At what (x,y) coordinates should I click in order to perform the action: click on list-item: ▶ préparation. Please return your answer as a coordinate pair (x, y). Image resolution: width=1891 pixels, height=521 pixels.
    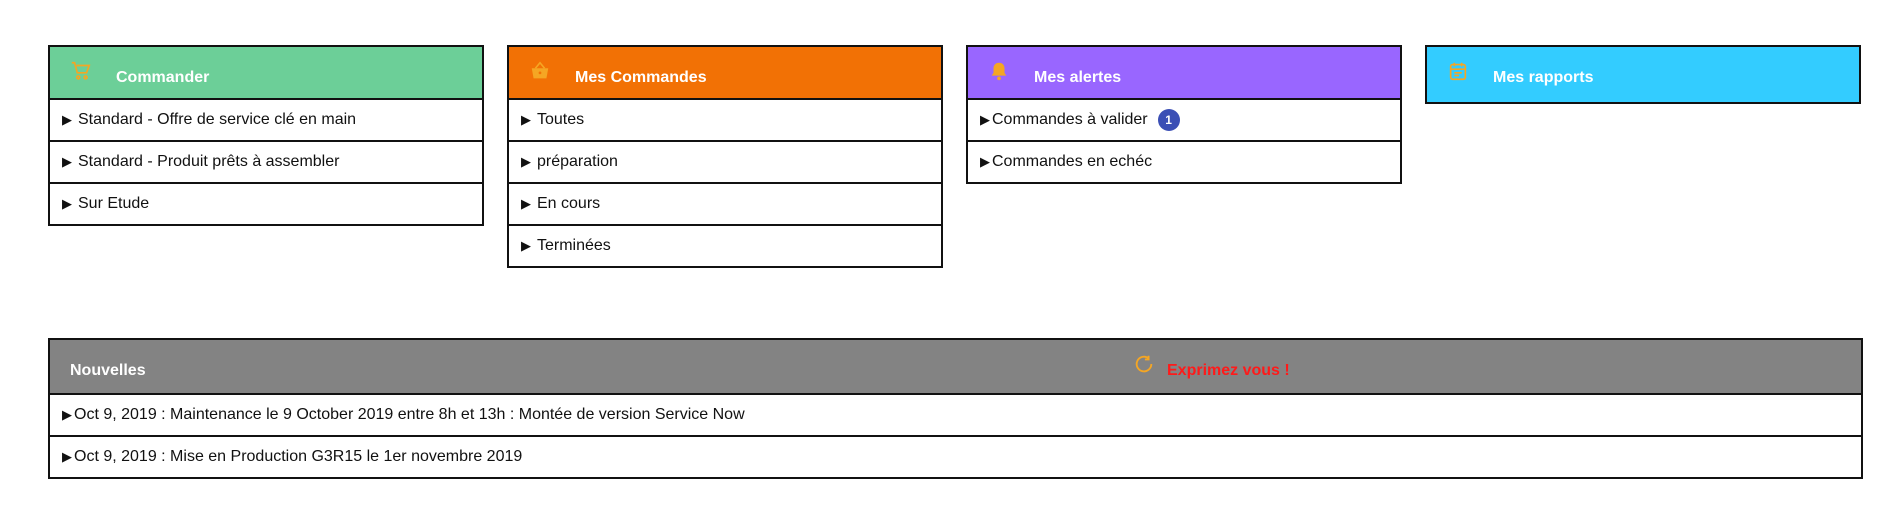
    Looking at the image, I should click on (725, 163).